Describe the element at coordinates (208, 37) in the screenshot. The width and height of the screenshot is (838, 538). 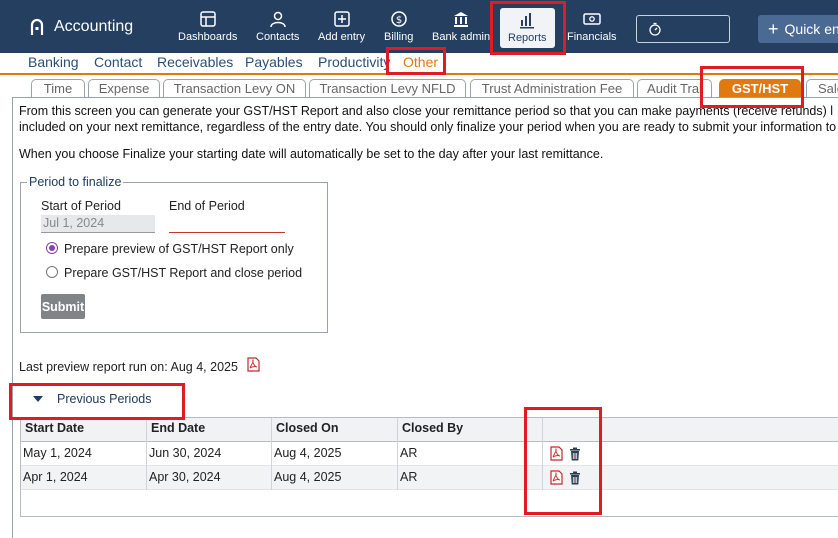
I see `nav-dashboards-label: Dashboards` at that location.